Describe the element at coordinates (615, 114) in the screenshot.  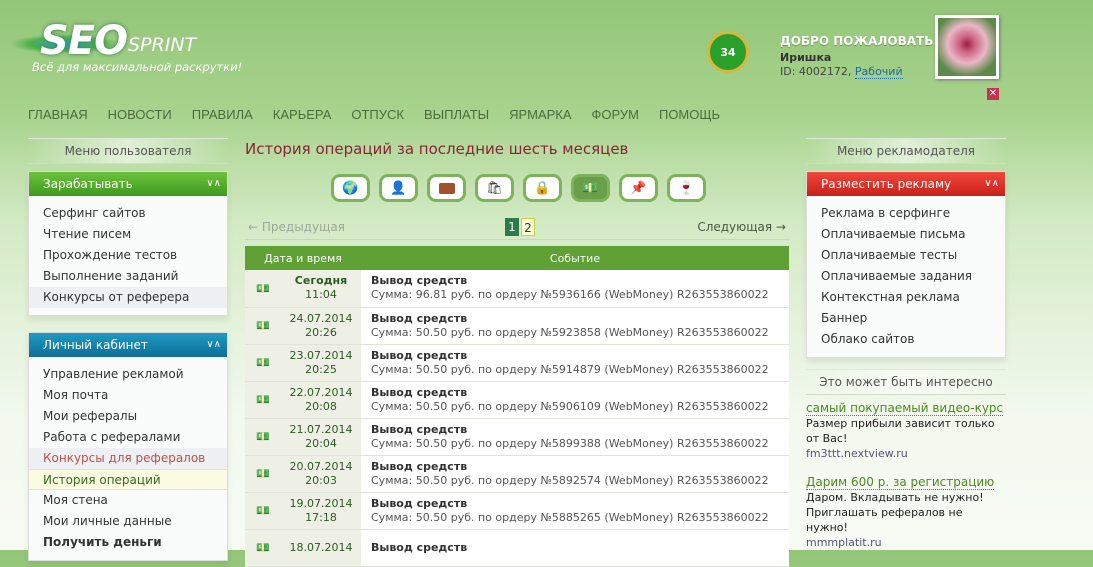
I see `nav-forum: ФОРУМ` at that location.